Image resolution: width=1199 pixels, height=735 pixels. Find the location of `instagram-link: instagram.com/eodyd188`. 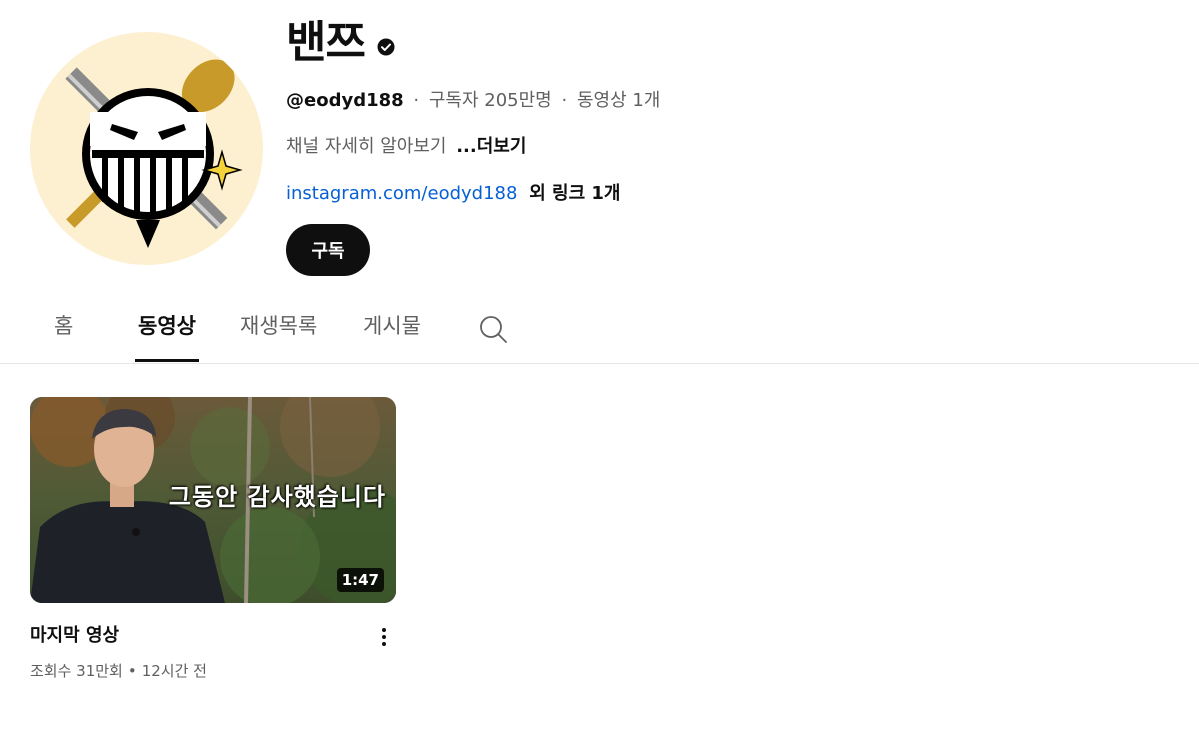

instagram-link: instagram.com/eodyd188 is located at coordinates (401, 193).